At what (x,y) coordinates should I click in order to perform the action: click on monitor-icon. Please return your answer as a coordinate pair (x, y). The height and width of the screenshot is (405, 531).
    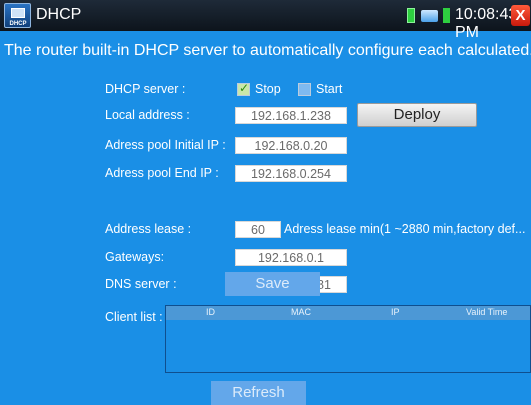
    Looking at the image, I should click on (18, 13).